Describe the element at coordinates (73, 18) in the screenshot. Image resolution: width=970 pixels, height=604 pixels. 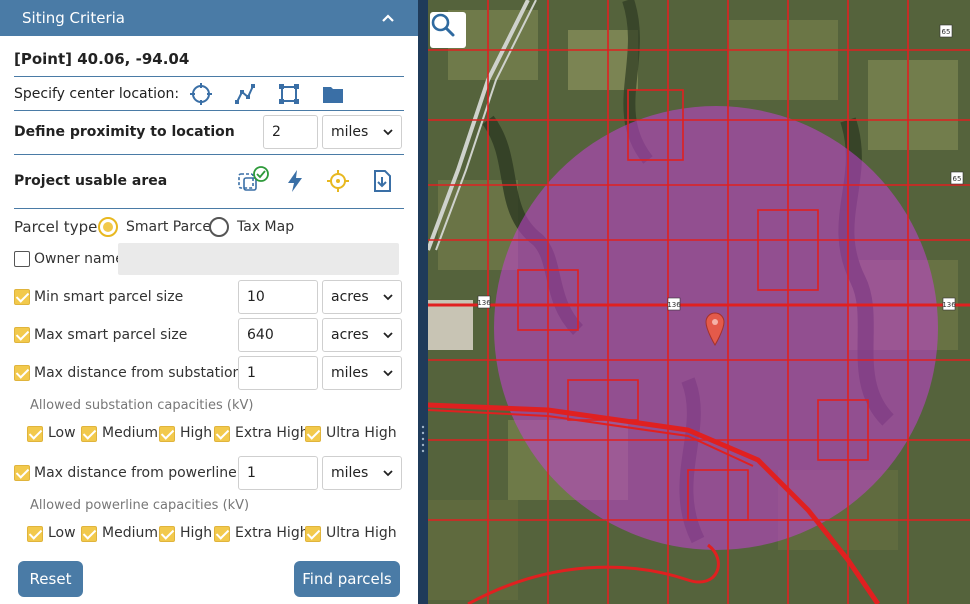
I see `panel-title: Siting Criteria` at that location.